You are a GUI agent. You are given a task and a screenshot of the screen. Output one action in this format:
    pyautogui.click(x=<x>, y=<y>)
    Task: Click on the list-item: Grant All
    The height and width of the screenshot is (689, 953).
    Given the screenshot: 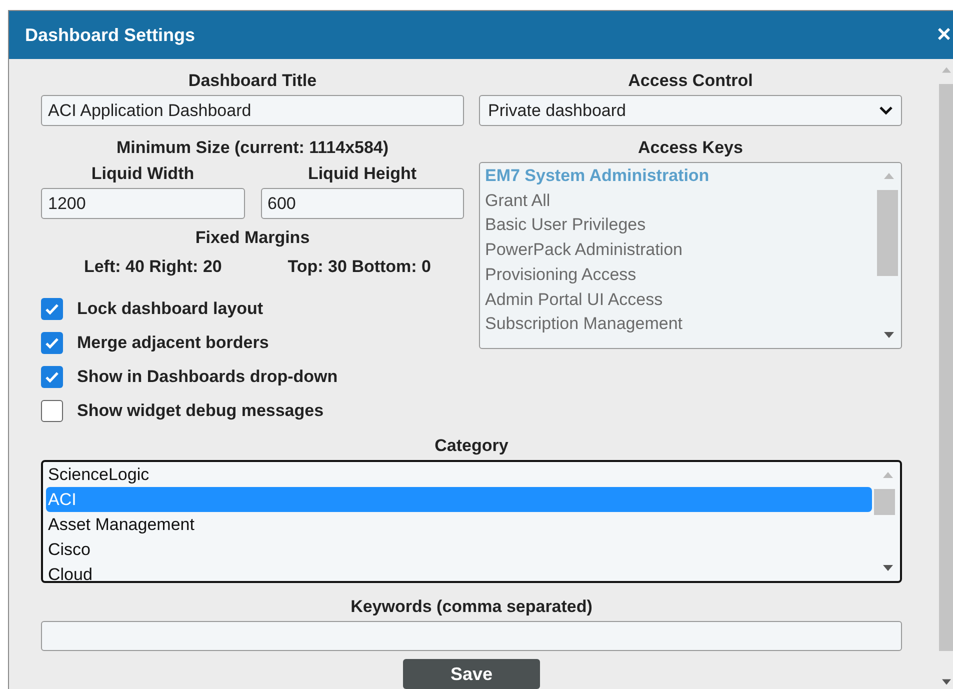 What is the action you would take?
    pyautogui.click(x=517, y=201)
    